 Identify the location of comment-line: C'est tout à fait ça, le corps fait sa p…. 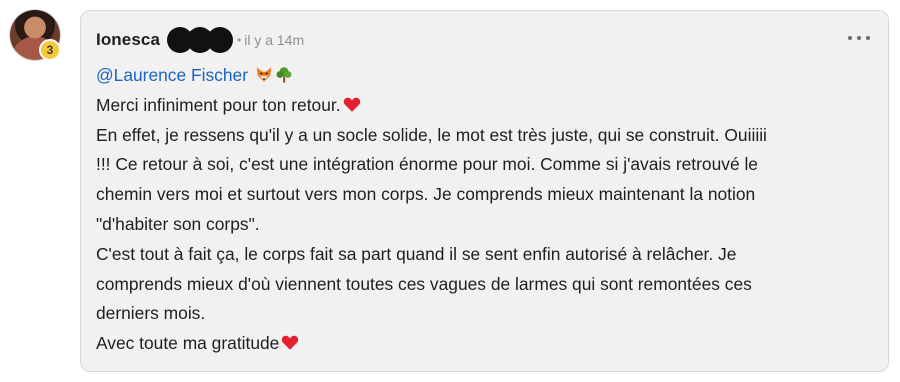
(416, 253).